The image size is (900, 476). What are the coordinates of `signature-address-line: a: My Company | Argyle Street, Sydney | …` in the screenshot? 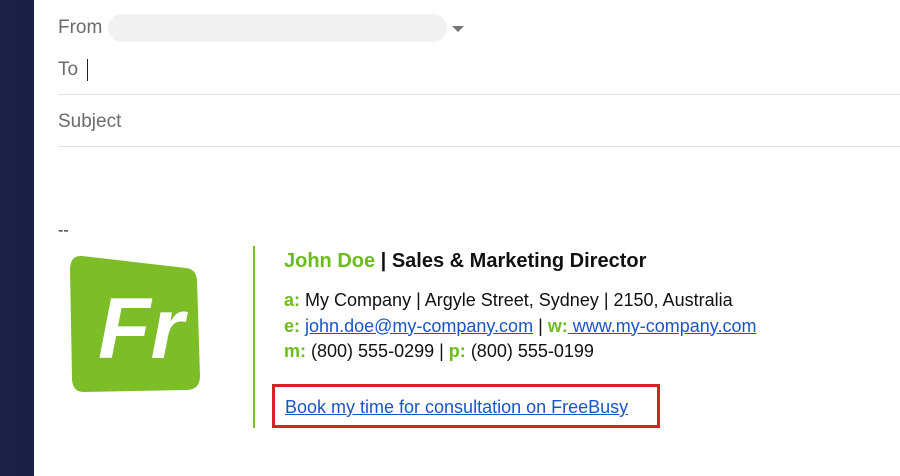 It's located at (584, 301).